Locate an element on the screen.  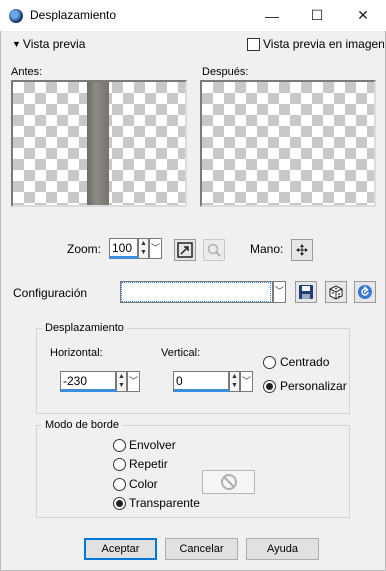
horizontal-input-box is located at coordinates (88, 381).